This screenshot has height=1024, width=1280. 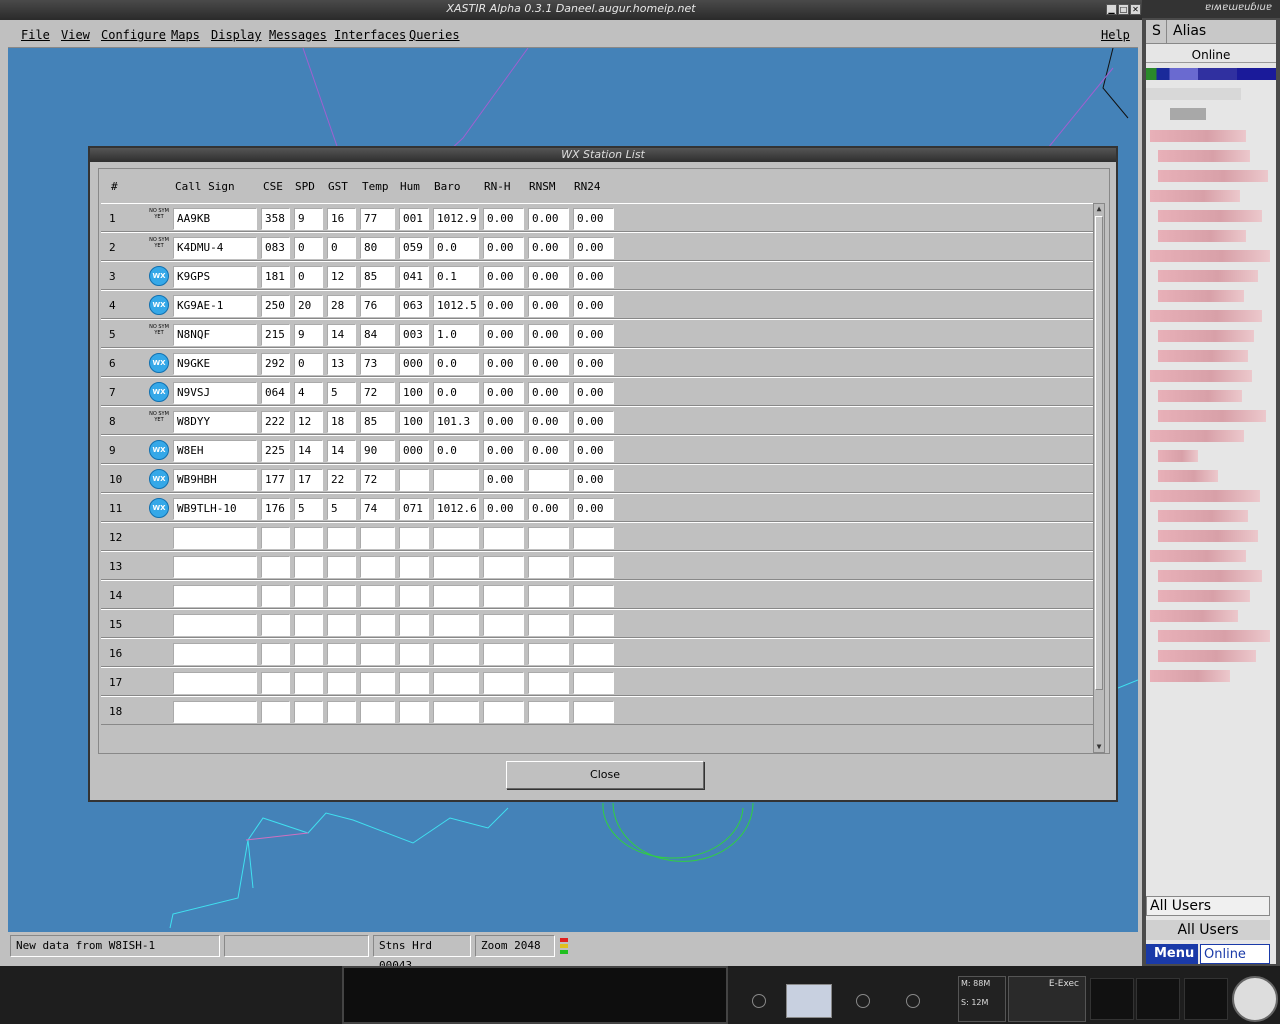 I want to click on cell-gst: 16, so click(x=341, y=219).